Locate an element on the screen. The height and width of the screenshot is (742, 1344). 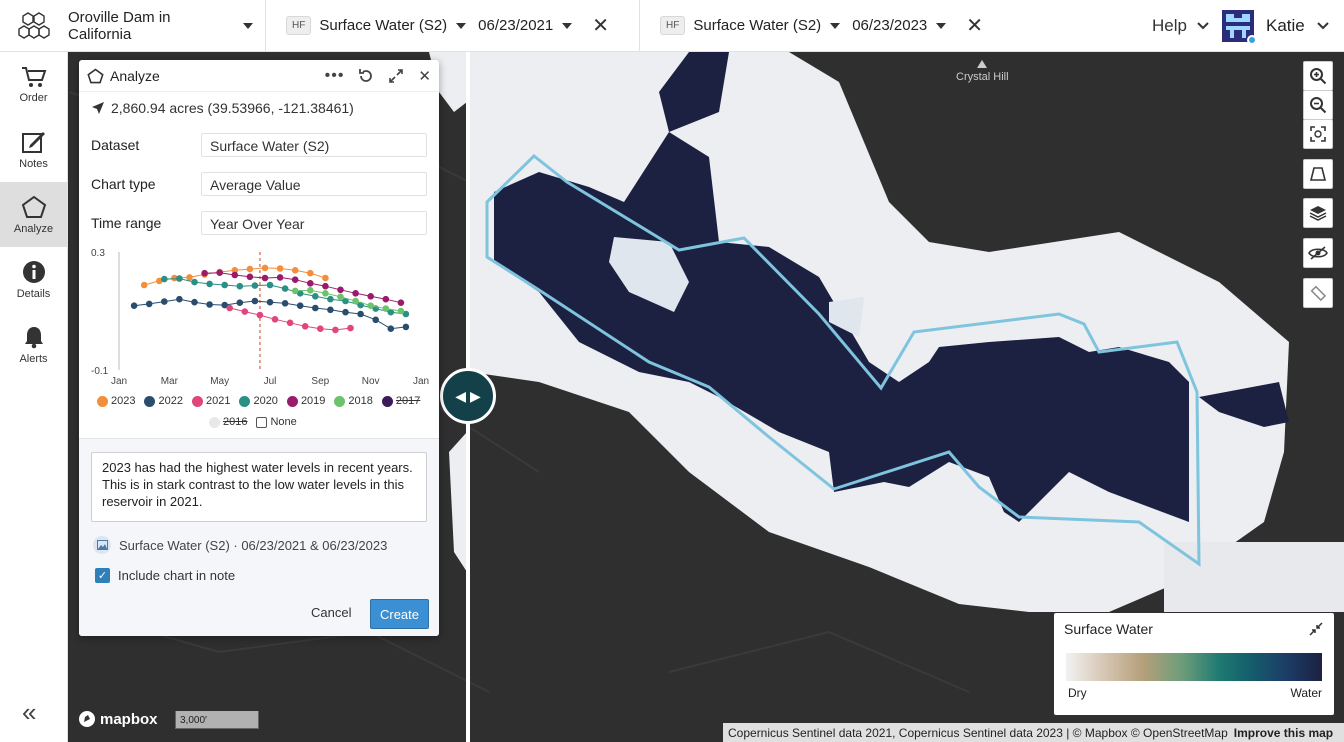
improve-map-link: Improve this map is located at coordinates (1283, 733).